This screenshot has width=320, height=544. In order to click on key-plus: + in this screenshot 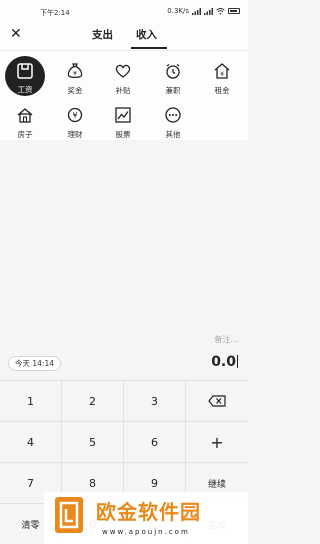, I will do `click(217, 442)`.